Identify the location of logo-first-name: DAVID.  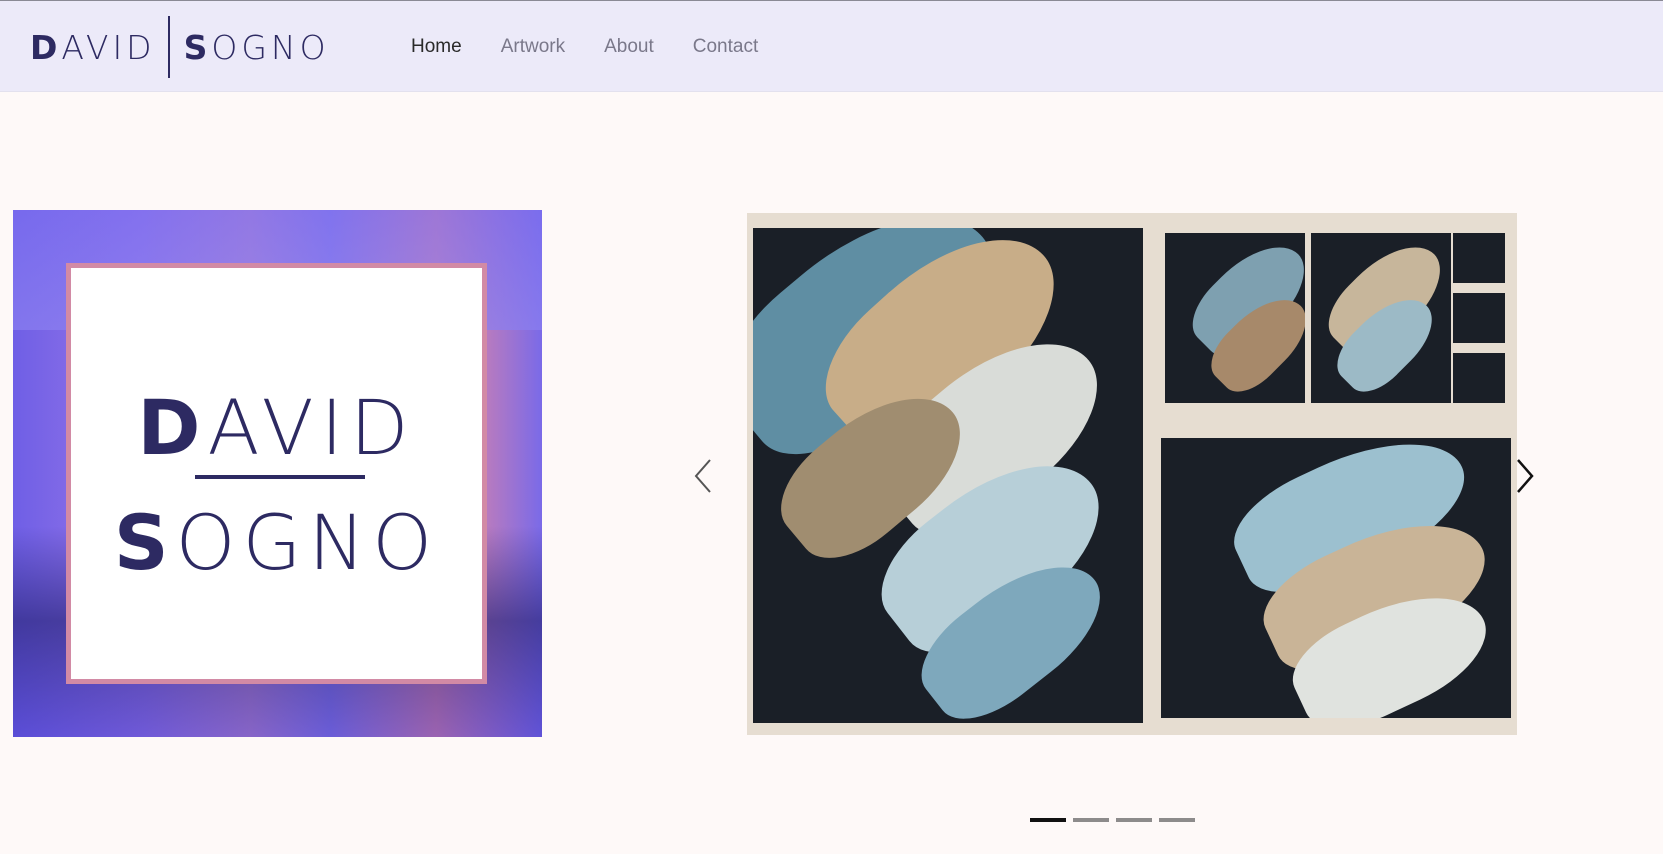
(276, 427).